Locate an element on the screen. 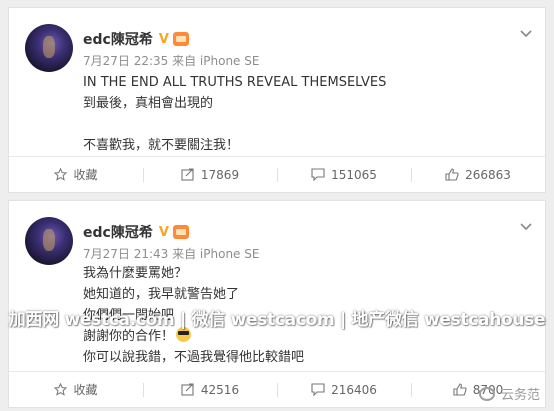 The image size is (554, 411). corner-watermark: 云务范 is located at coordinates (509, 393).